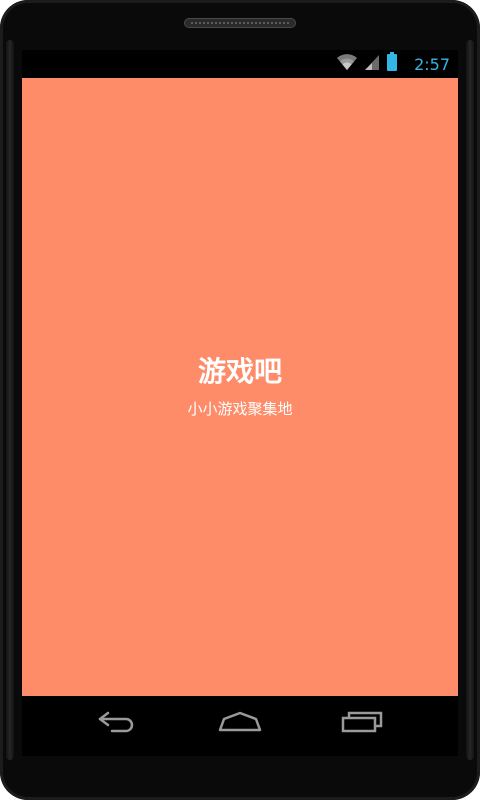 The height and width of the screenshot is (800, 480). I want to click on recent-apps-button, so click(362, 723).